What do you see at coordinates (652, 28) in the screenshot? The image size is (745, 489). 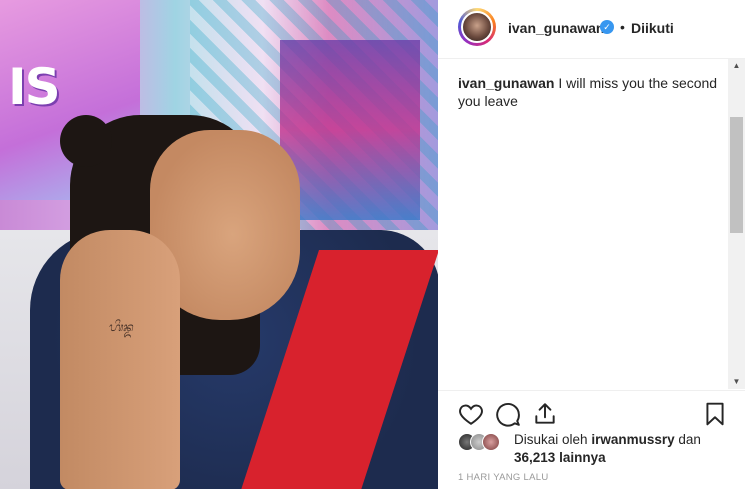 I see `follow-status-button: Diikuti` at bounding box center [652, 28].